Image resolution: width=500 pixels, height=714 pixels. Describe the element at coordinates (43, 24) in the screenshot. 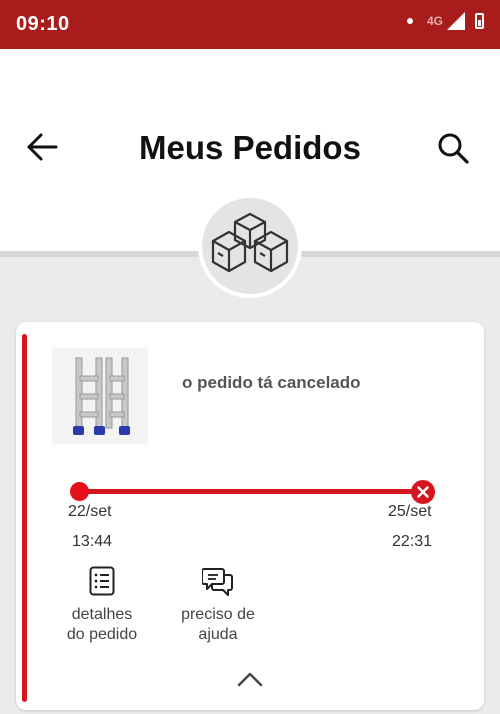

I see `status-time: 09:10` at that location.